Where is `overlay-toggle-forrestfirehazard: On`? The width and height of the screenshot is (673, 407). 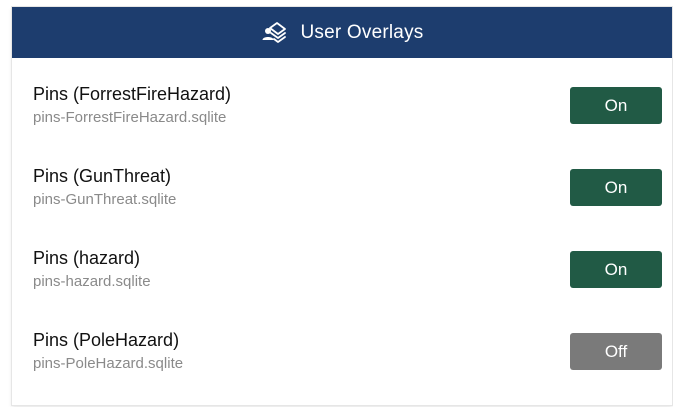
overlay-toggle-forrestfirehazard: On is located at coordinates (616, 105).